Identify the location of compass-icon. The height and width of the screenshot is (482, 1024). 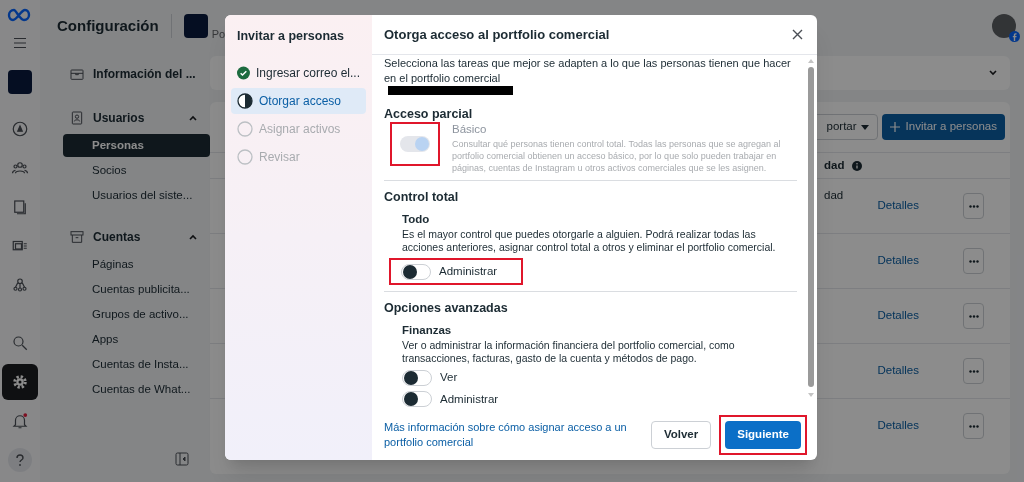
(20, 129).